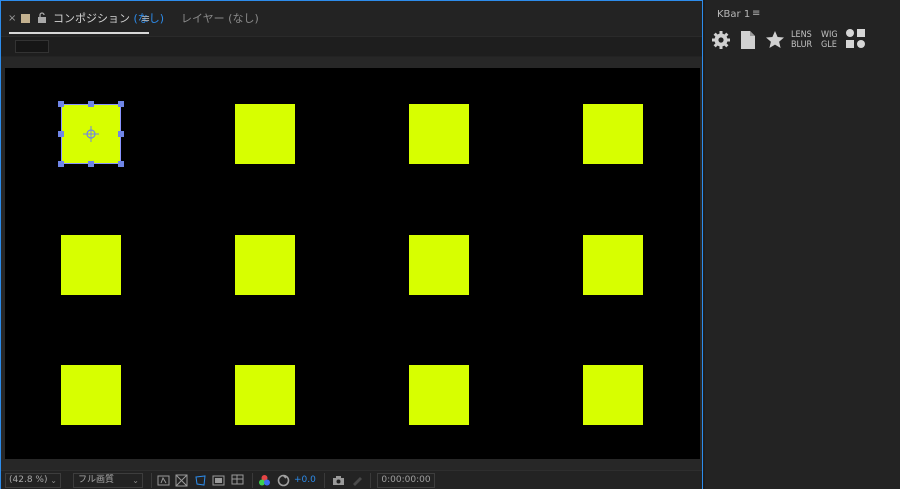  I want to click on fast-preview-icon, so click(163, 480).